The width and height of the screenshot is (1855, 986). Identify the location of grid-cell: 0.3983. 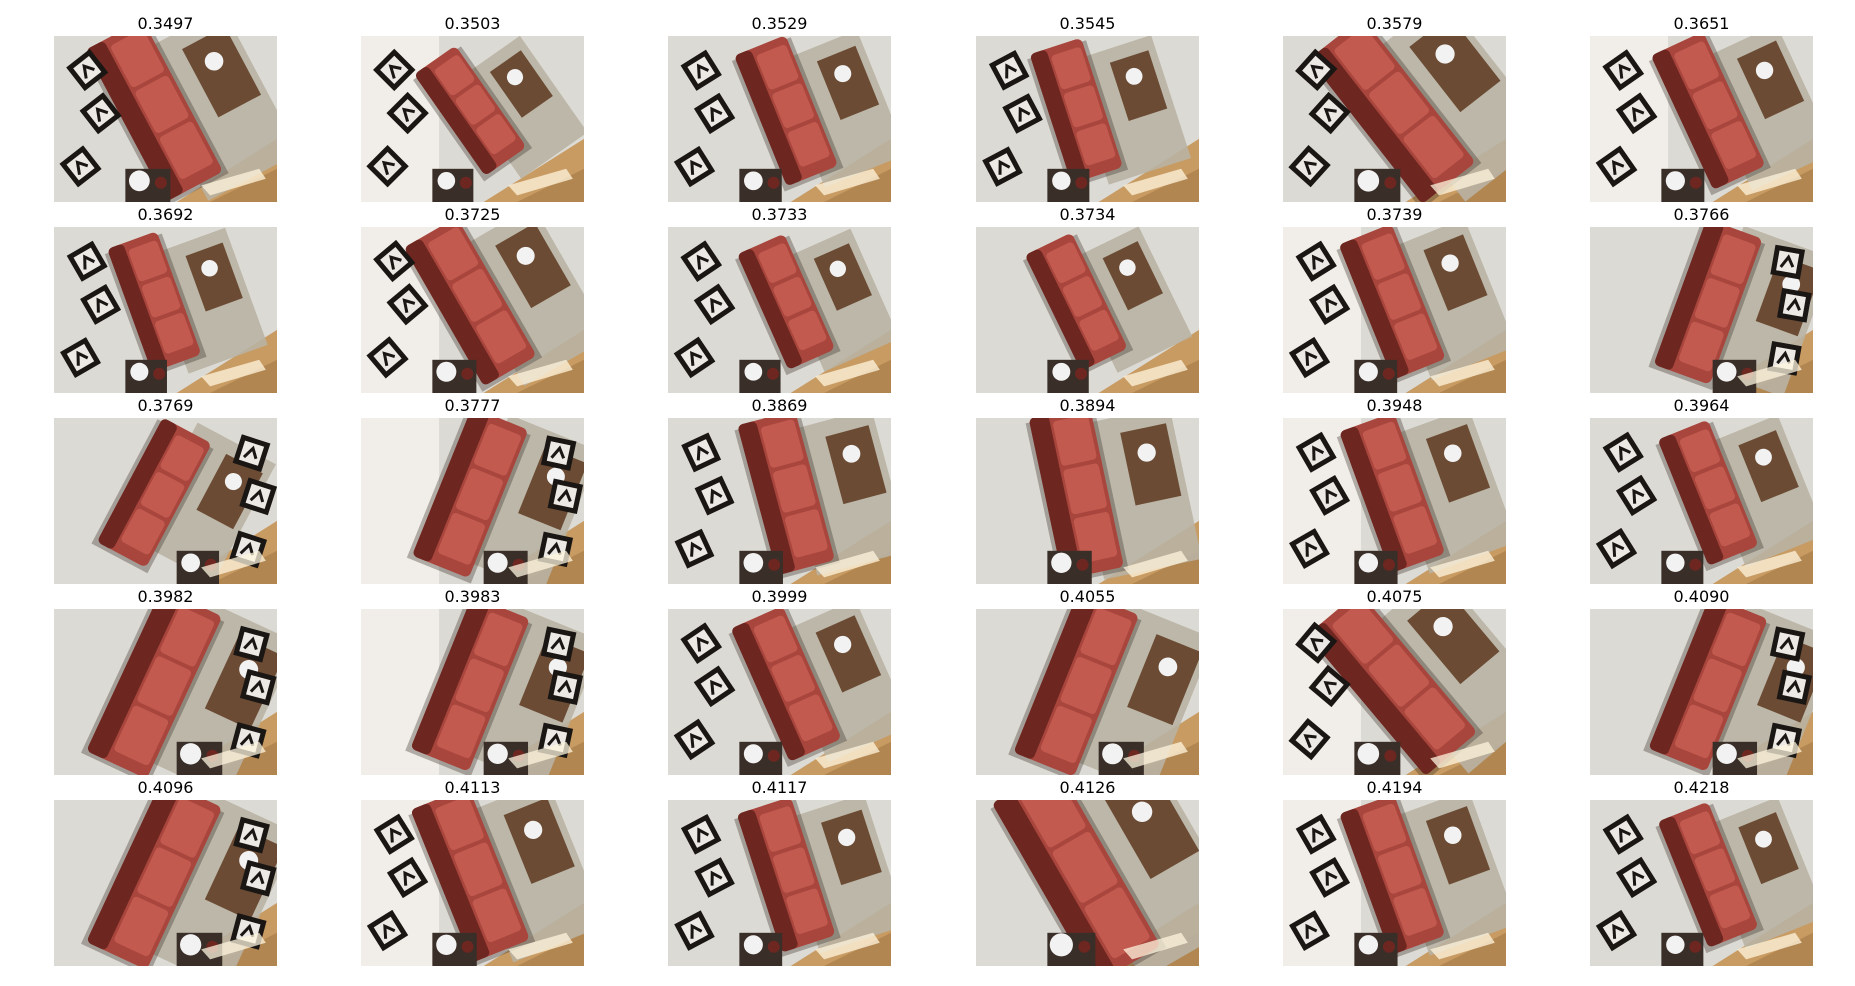
(472, 680).